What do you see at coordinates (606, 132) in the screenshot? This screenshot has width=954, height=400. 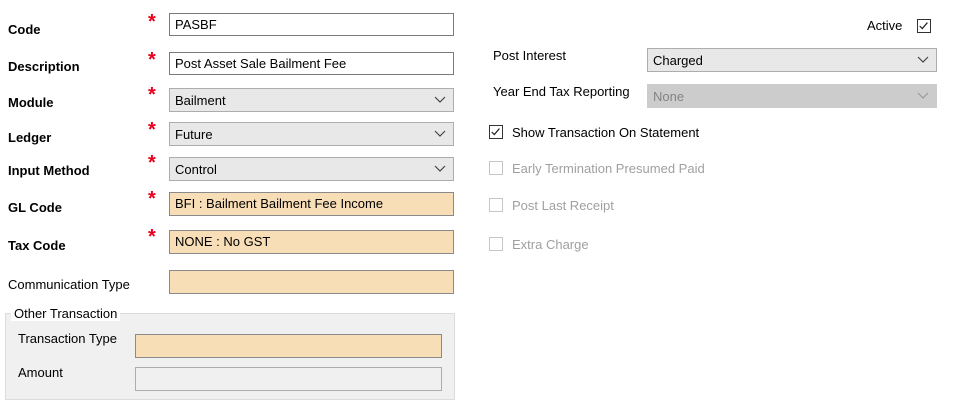 I see `show-on-statement-label: Show Transaction On Statement` at bounding box center [606, 132].